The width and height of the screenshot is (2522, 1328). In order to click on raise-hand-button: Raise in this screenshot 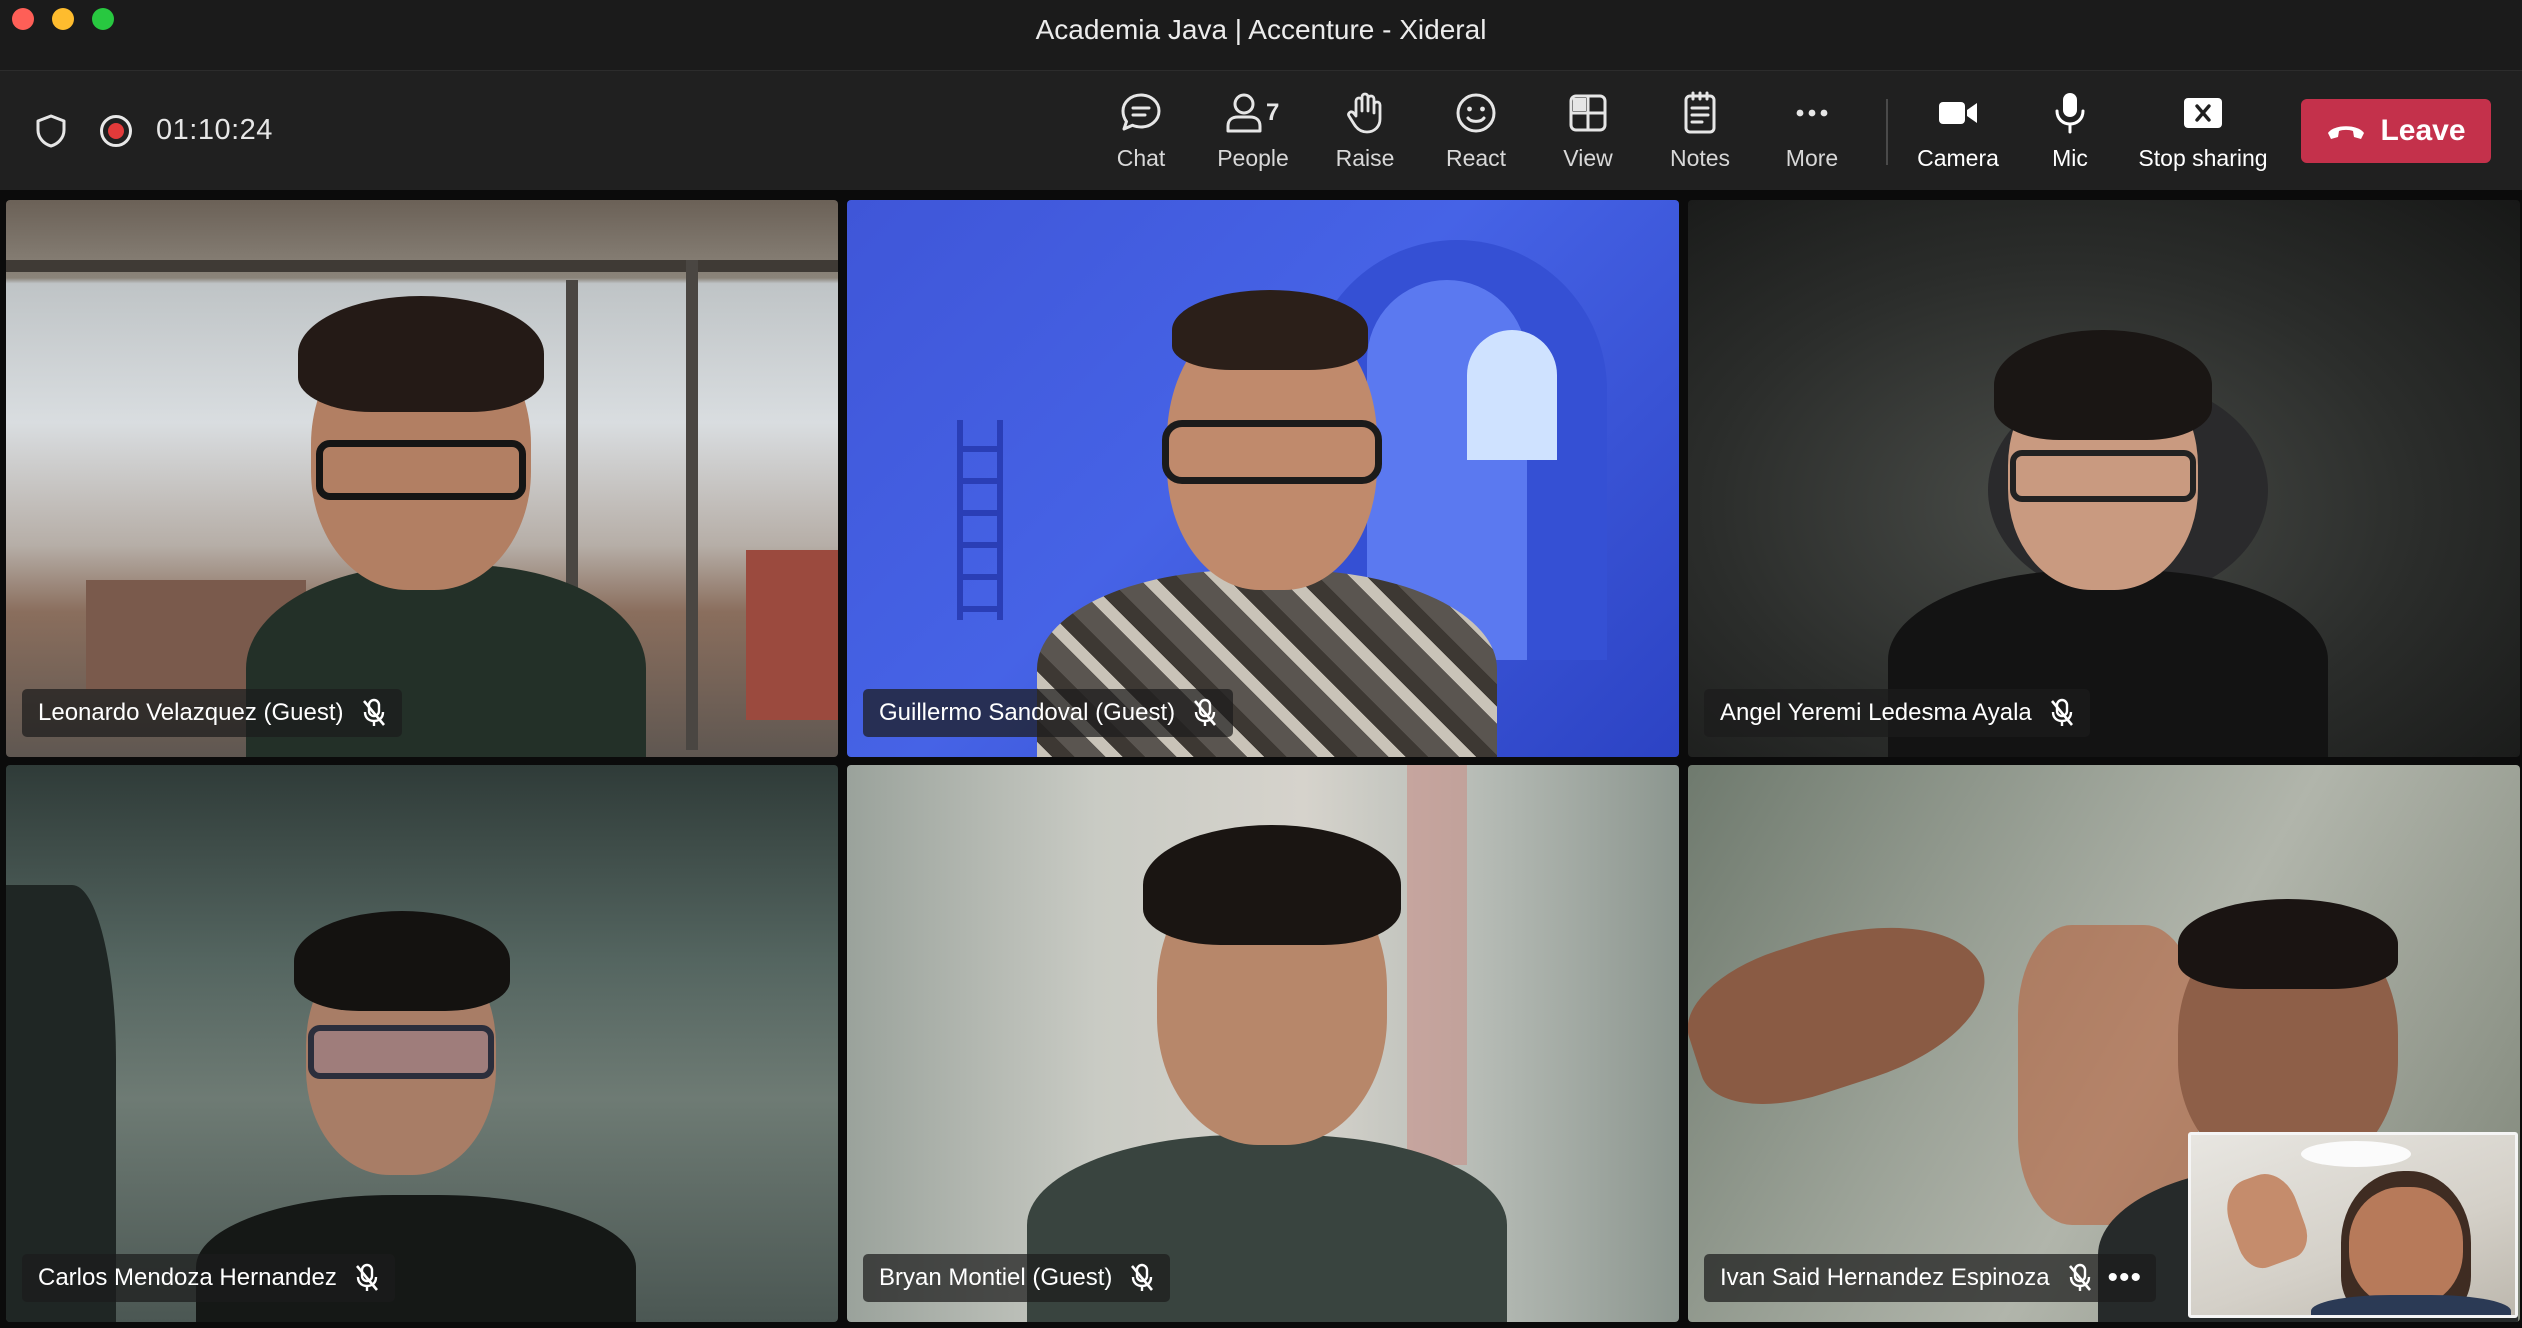, I will do `click(1365, 135)`.